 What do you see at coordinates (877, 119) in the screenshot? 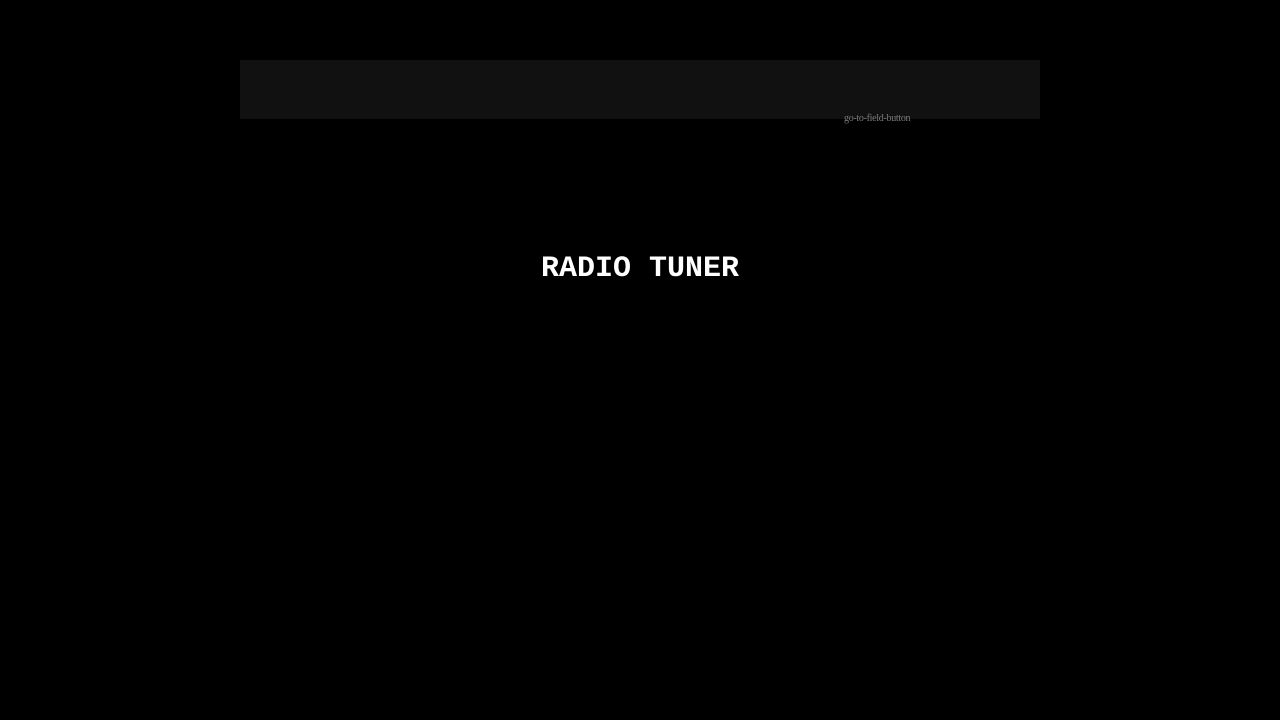
I see `go-to-field-button: go-to-field-button` at bounding box center [877, 119].